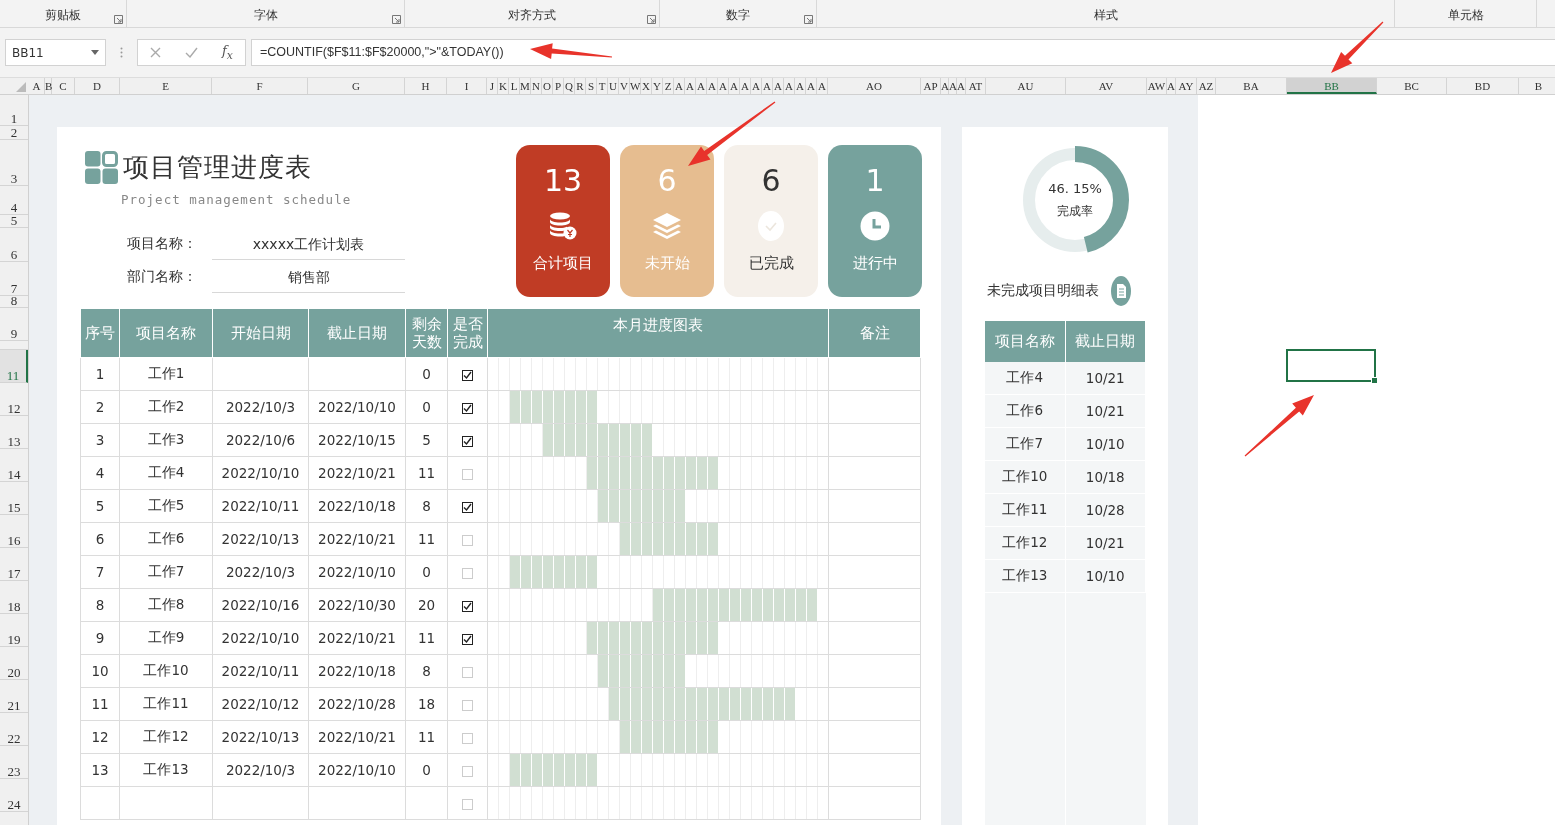  Describe the element at coordinates (14, 279) in the screenshot. I see `row-header: 7` at that location.